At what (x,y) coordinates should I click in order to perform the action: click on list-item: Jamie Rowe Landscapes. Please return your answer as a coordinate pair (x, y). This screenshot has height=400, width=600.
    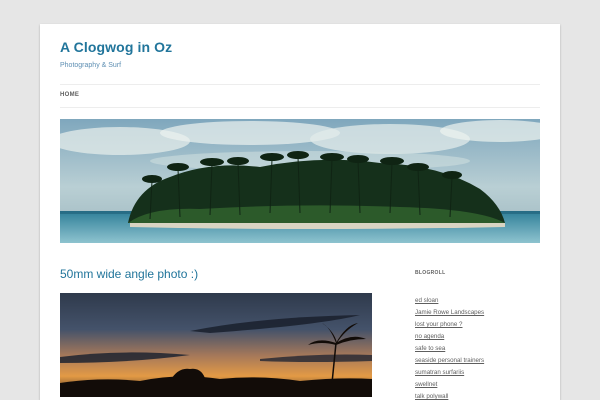
    Looking at the image, I should click on (449, 312).